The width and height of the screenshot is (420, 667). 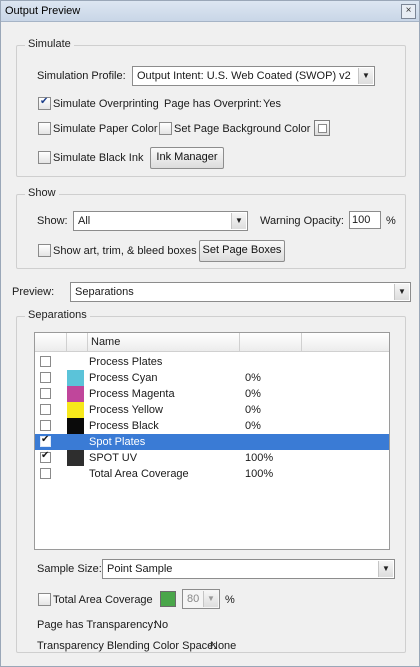 What do you see at coordinates (210, 11) in the screenshot?
I see `title-bar: Output Preview ×` at bounding box center [210, 11].